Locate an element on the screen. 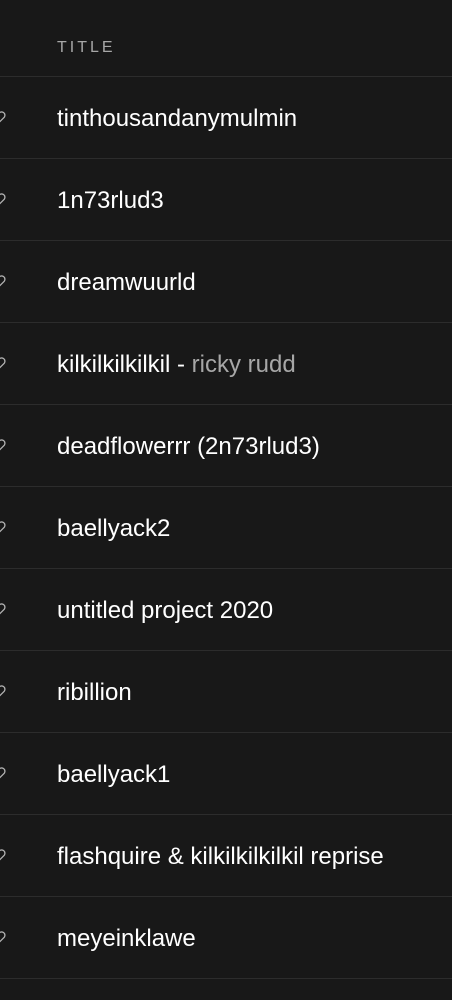  track-row: ribillion is located at coordinates (226, 692).